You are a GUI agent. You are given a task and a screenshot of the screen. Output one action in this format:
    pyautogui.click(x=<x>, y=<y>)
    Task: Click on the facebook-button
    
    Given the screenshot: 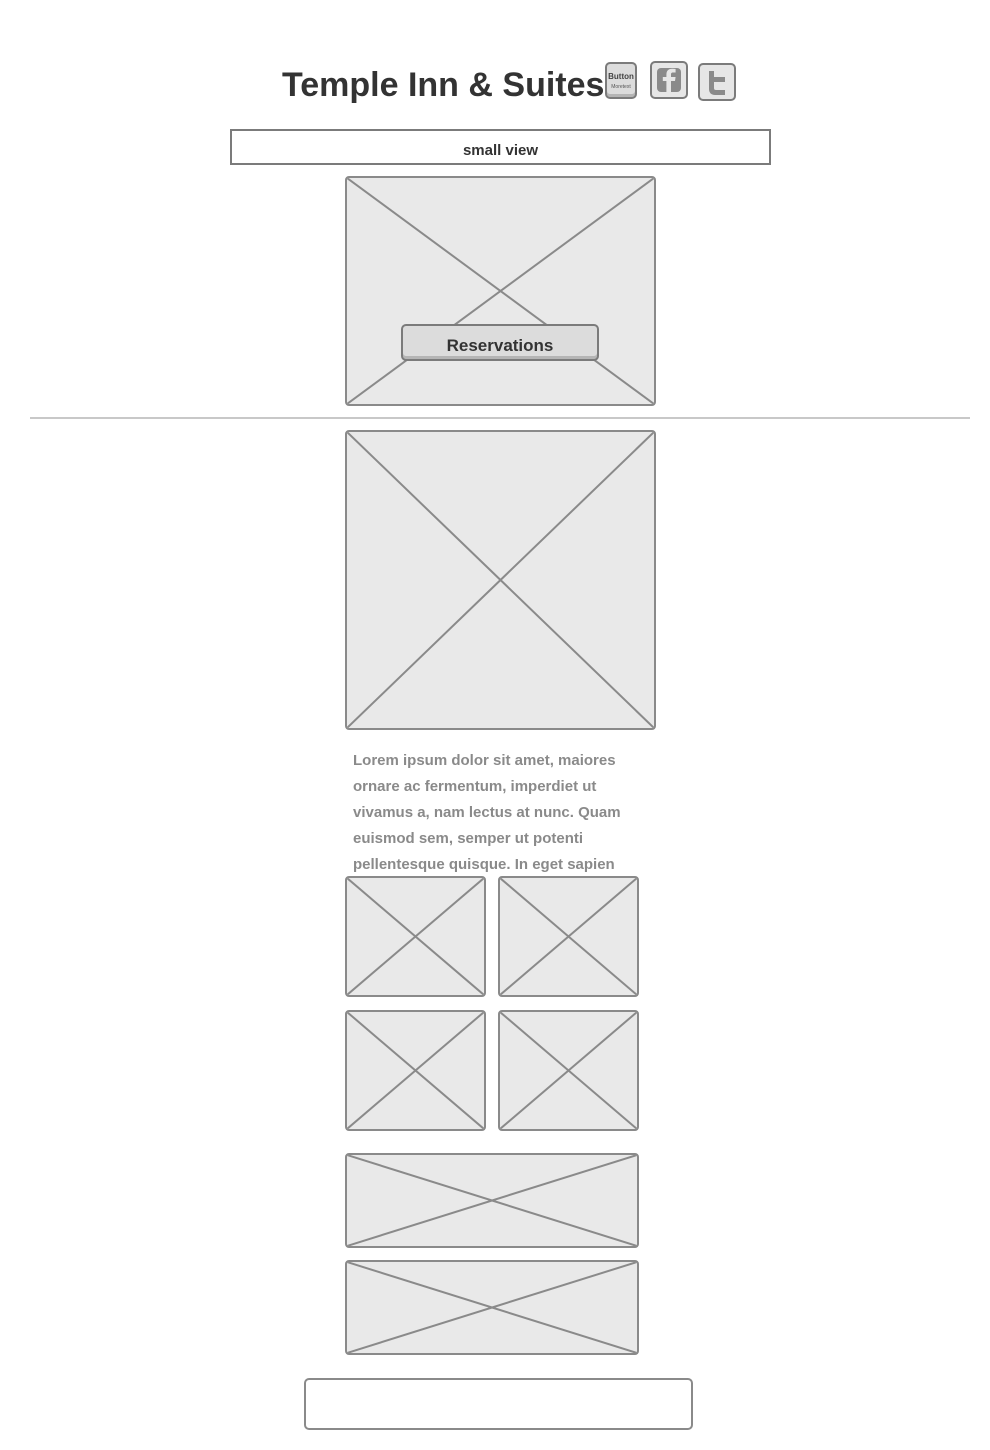 What is the action you would take?
    pyautogui.click(x=669, y=80)
    